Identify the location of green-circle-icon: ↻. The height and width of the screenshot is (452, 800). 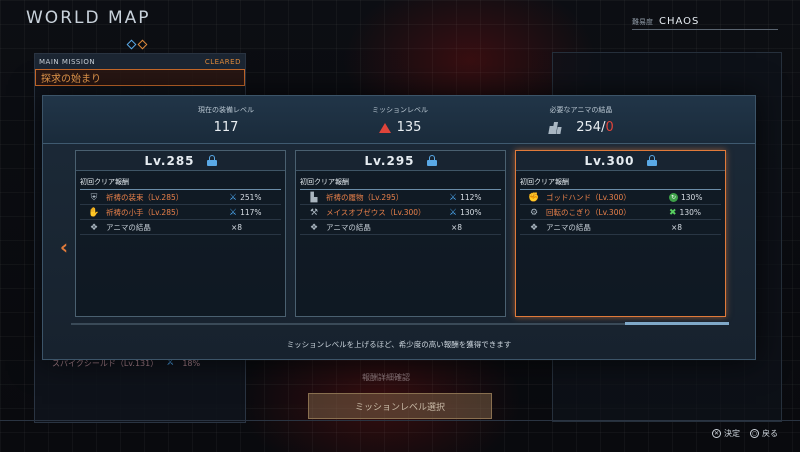
(673, 197).